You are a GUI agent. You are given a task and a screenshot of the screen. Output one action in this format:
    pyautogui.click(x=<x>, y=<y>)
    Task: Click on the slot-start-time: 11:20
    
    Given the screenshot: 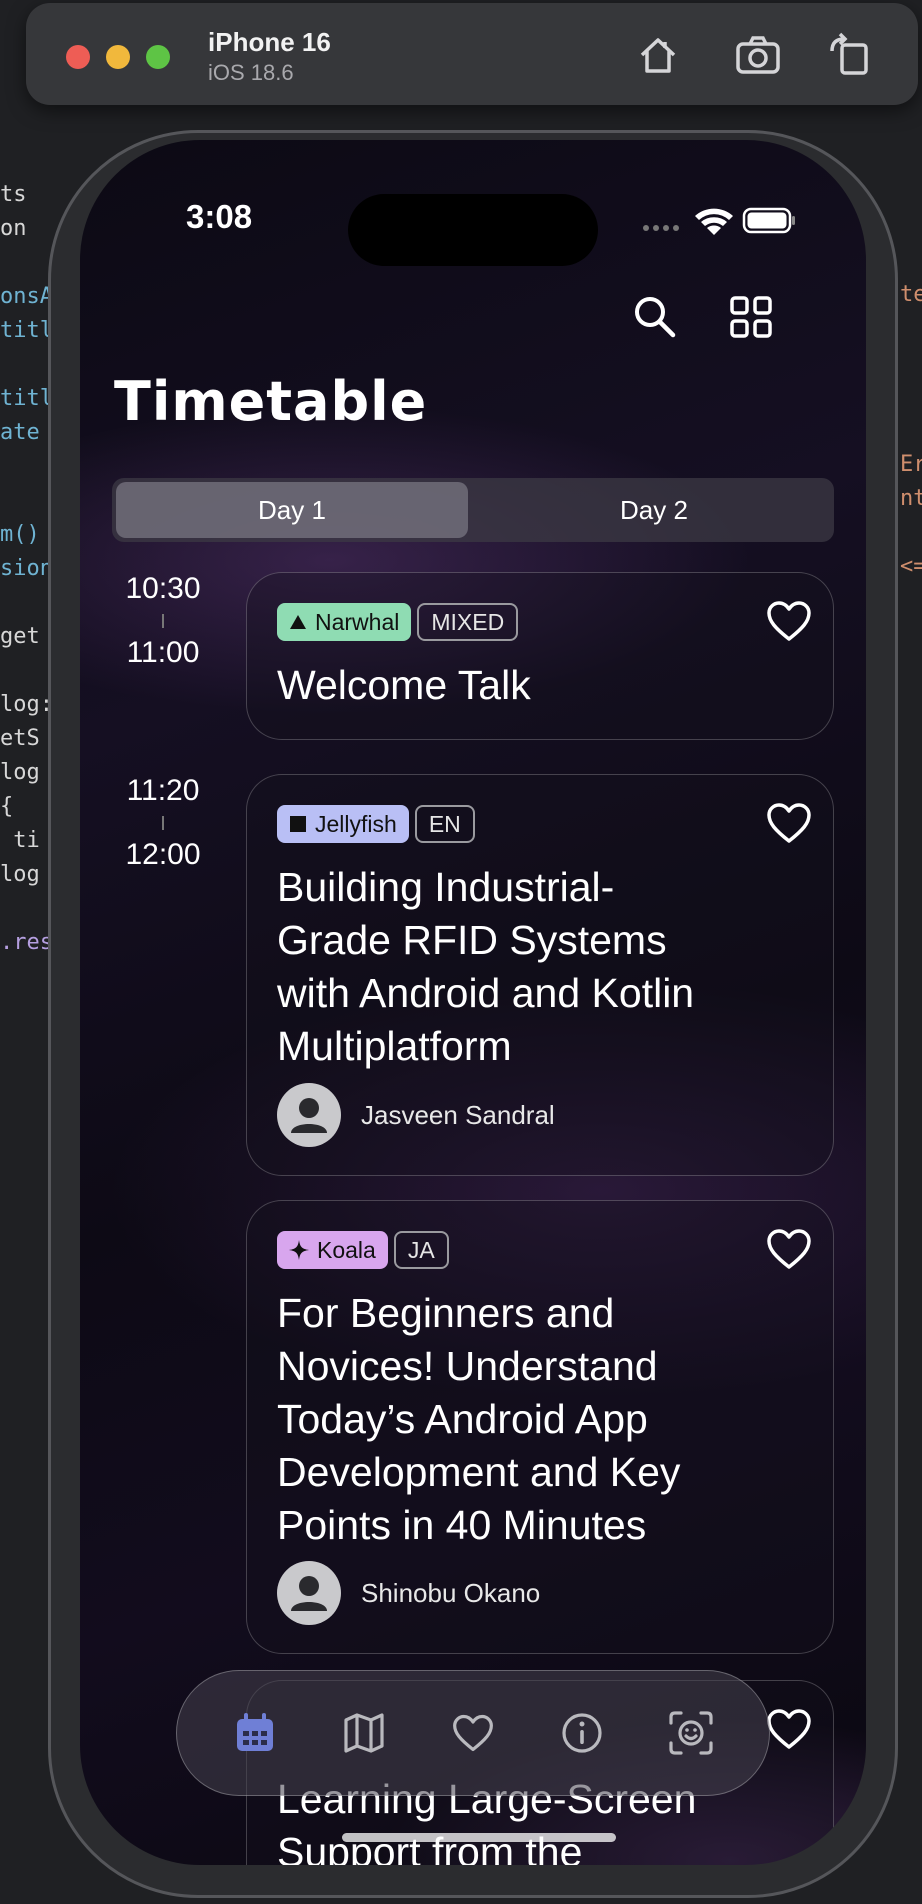 What is the action you would take?
    pyautogui.click(x=163, y=790)
    